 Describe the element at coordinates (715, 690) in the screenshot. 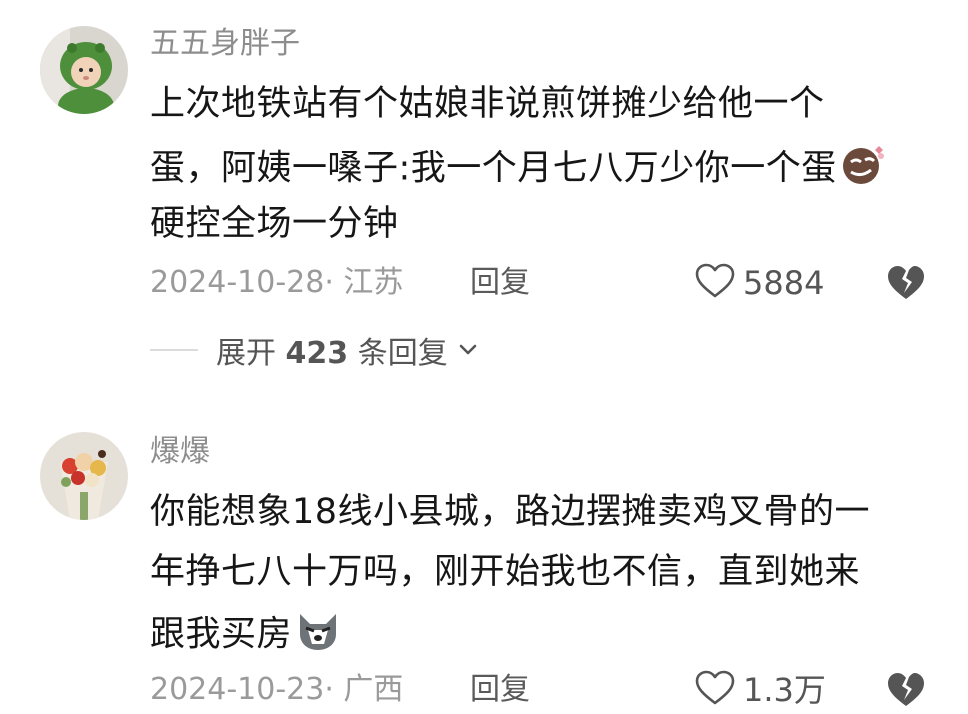

I see `heart-icon` at that location.